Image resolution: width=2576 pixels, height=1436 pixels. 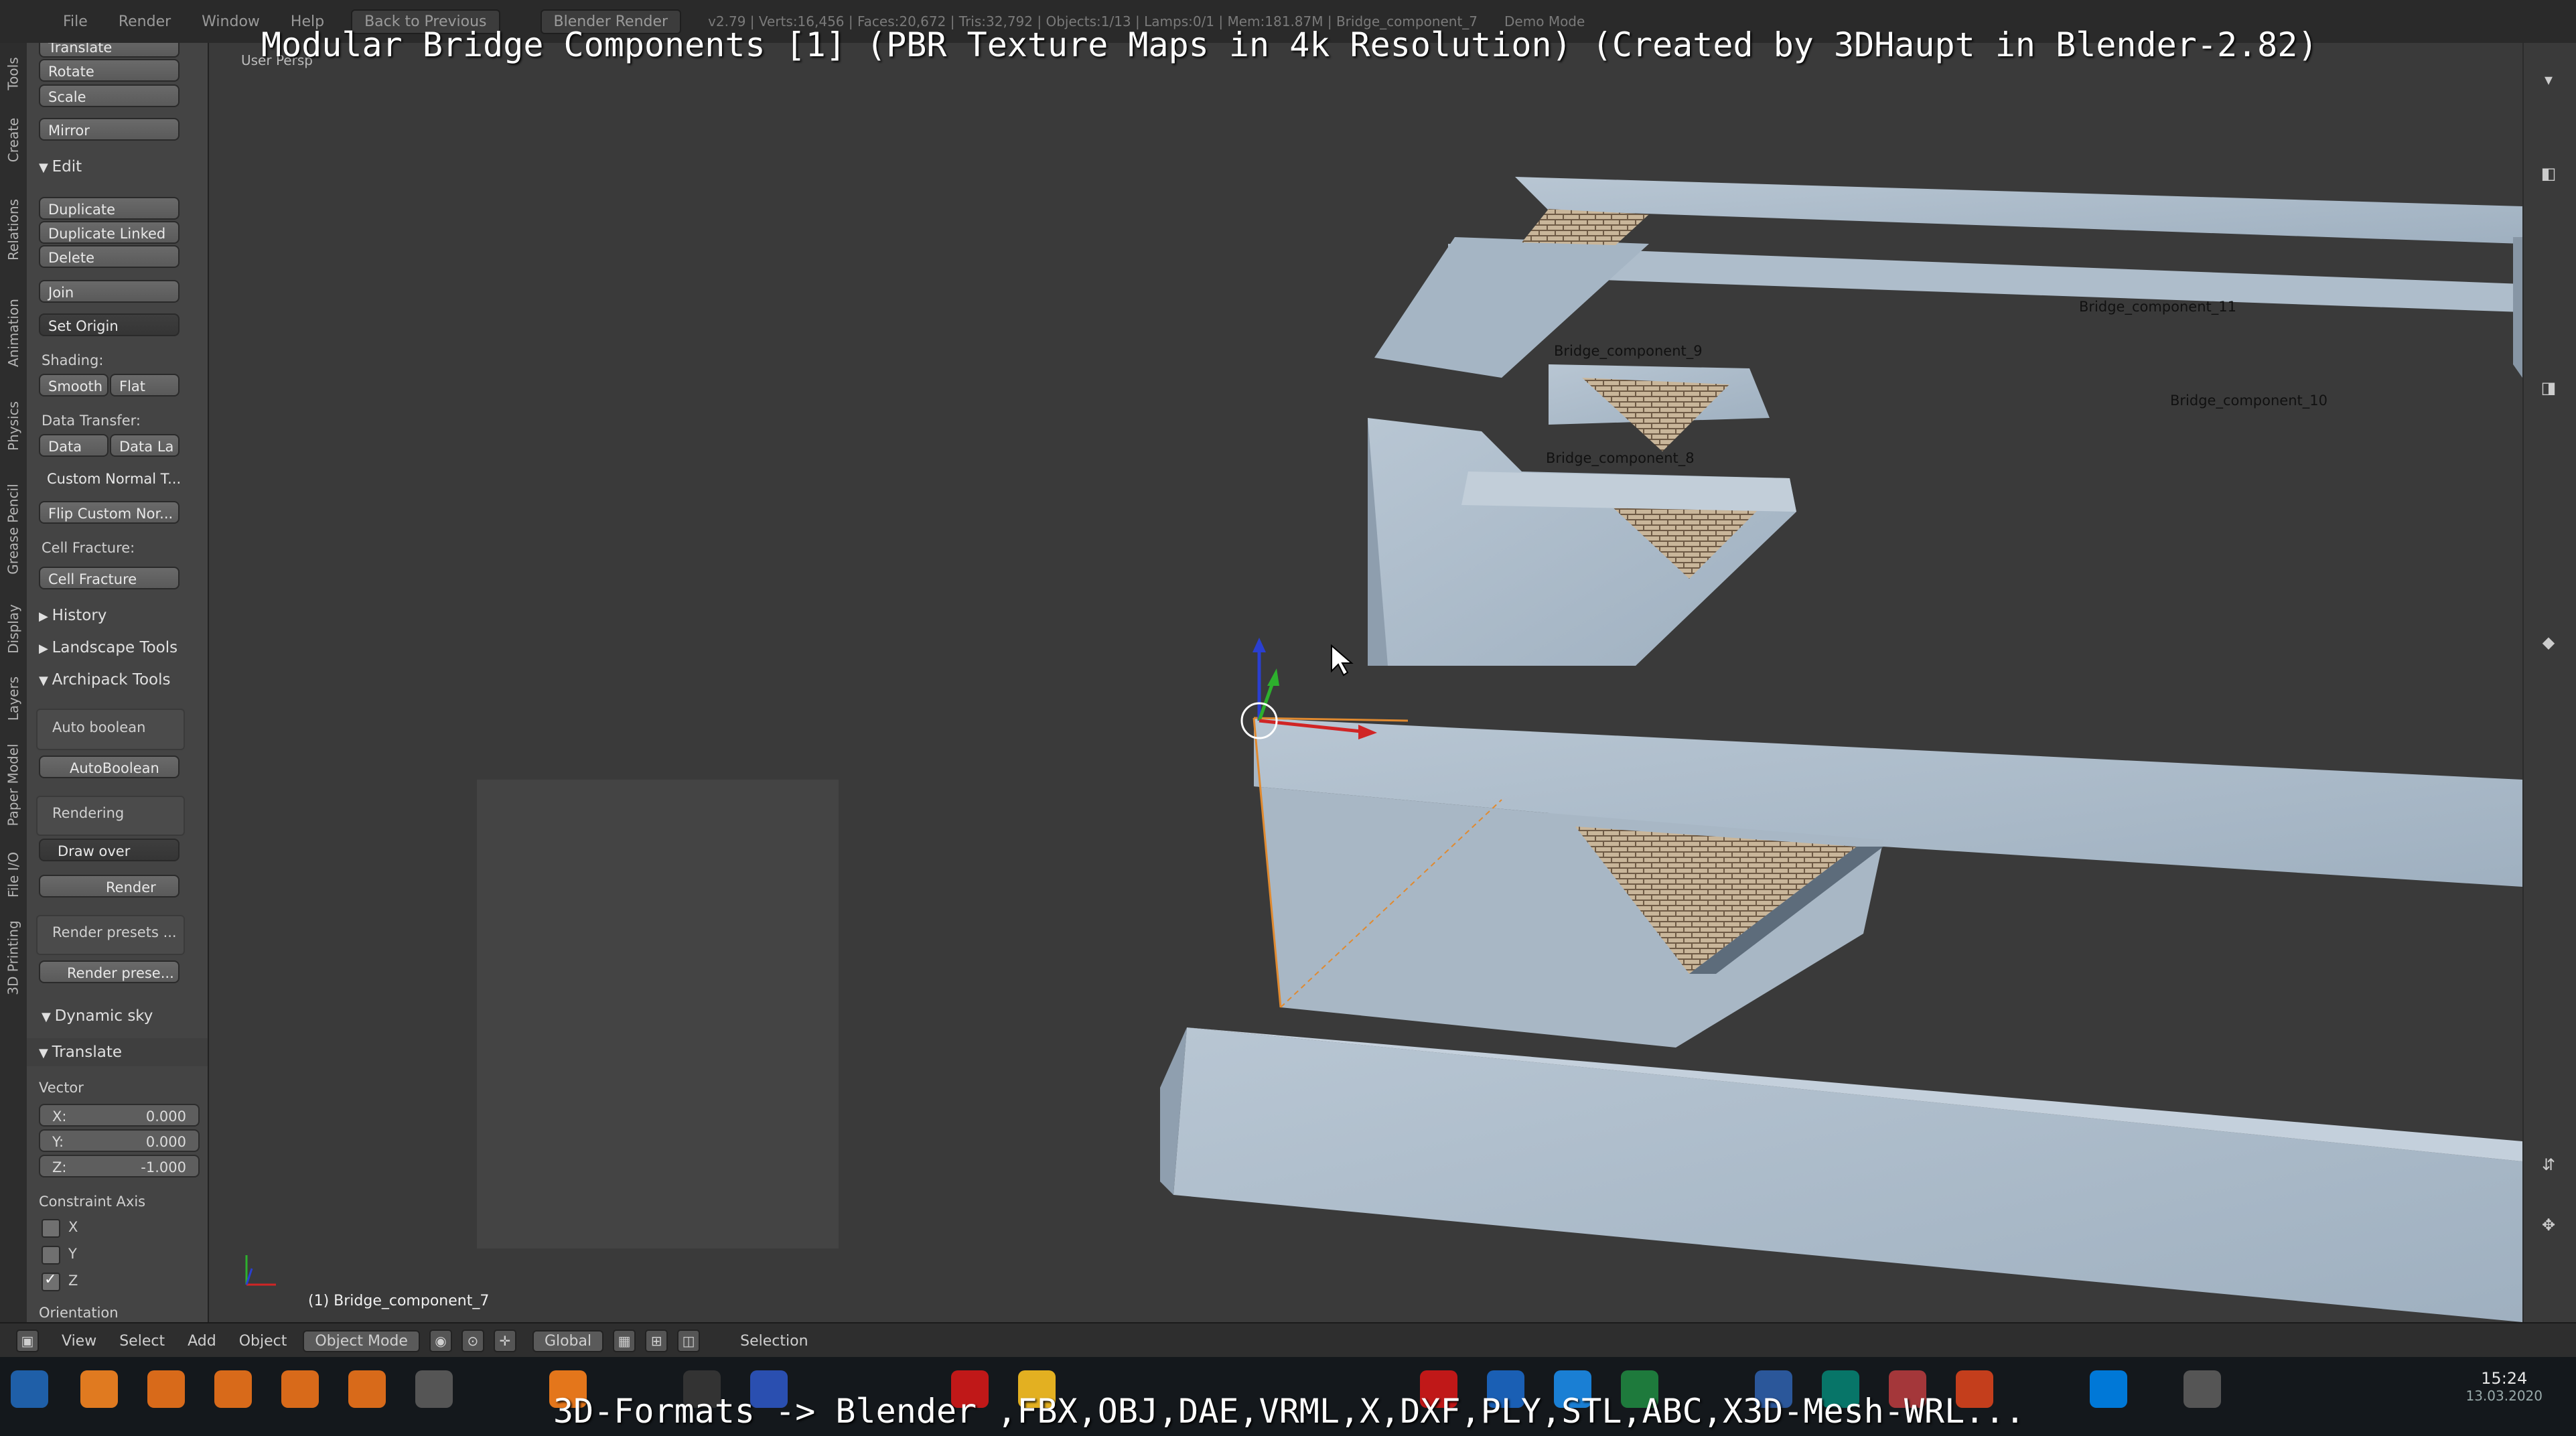 I want to click on translate-operator-header: Translate, so click(x=117, y=1052).